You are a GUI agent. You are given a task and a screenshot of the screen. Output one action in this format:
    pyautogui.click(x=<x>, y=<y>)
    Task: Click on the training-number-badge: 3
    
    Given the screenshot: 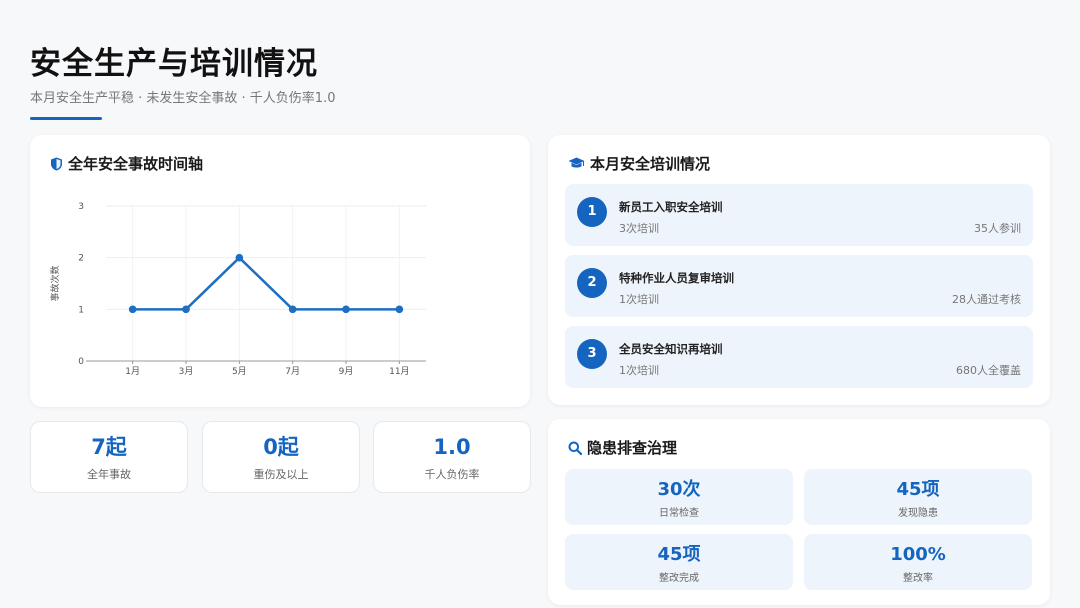 What is the action you would take?
    pyautogui.click(x=592, y=354)
    